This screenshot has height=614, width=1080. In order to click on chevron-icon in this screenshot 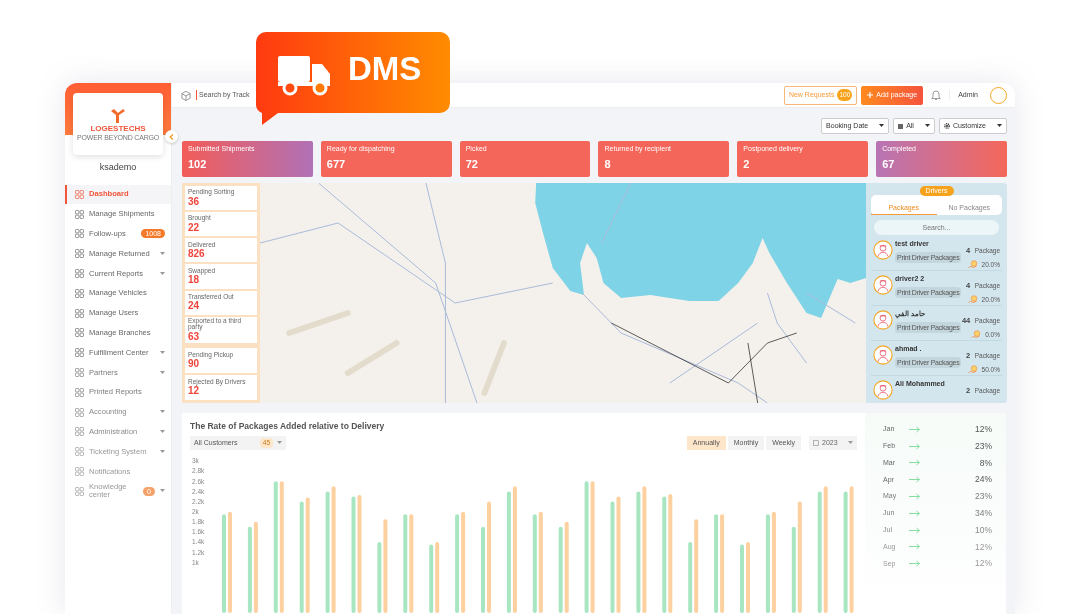, I will do `click(171, 136)`.